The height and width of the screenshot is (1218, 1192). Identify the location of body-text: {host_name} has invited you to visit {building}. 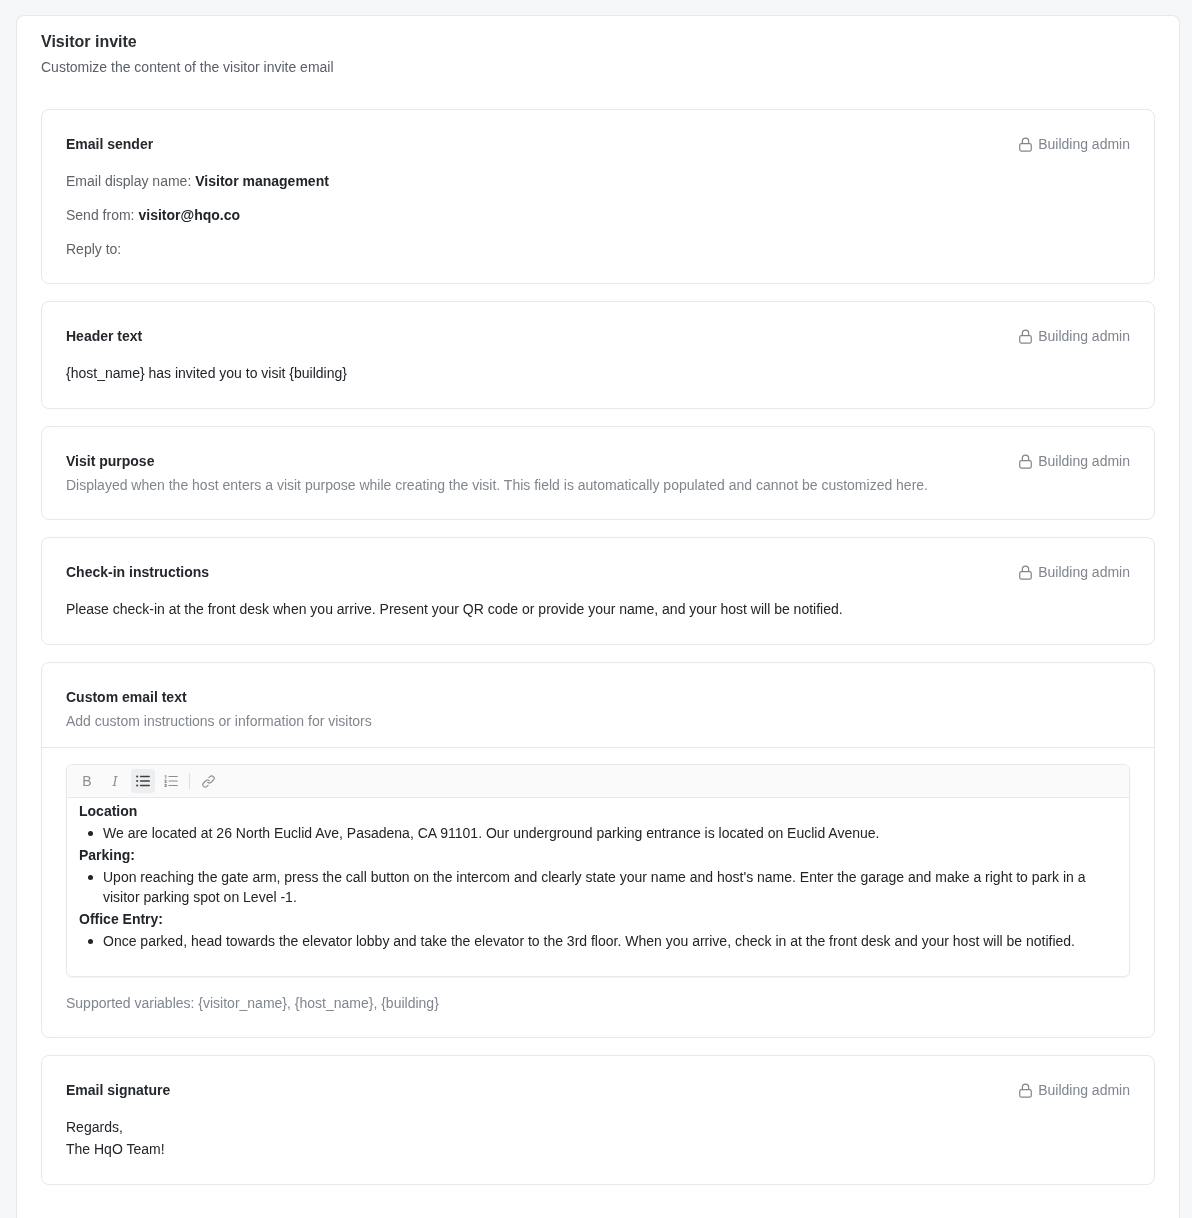
(207, 373).